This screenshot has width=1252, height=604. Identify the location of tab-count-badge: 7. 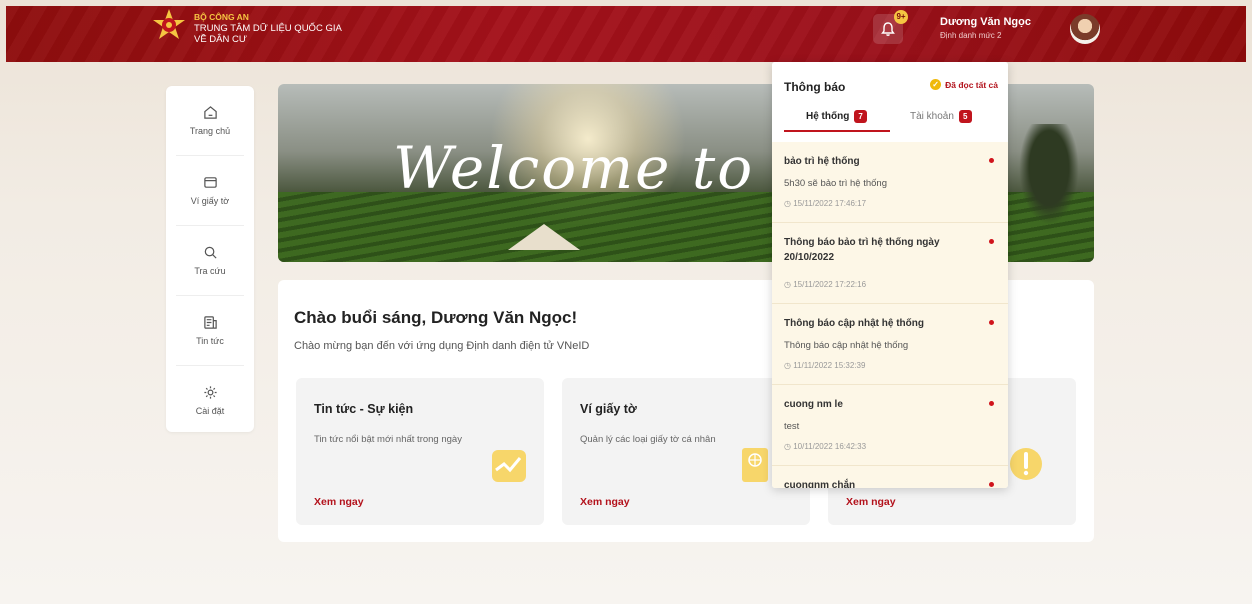
(861, 116).